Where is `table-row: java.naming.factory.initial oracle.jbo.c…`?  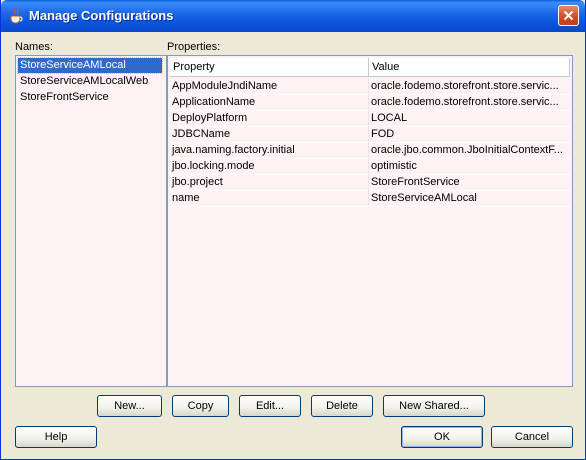 table-row: java.naming.factory.initial oracle.jbo.c… is located at coordinates (370, 150).